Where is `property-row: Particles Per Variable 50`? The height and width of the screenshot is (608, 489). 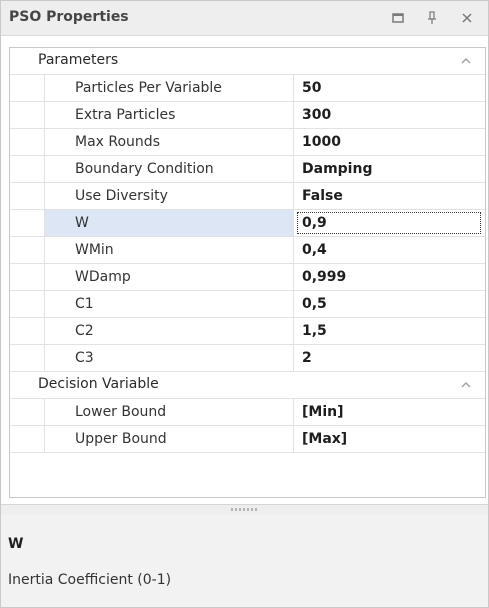 property-row: Particles Per Variable 50 is located at coordinates (247, 88).